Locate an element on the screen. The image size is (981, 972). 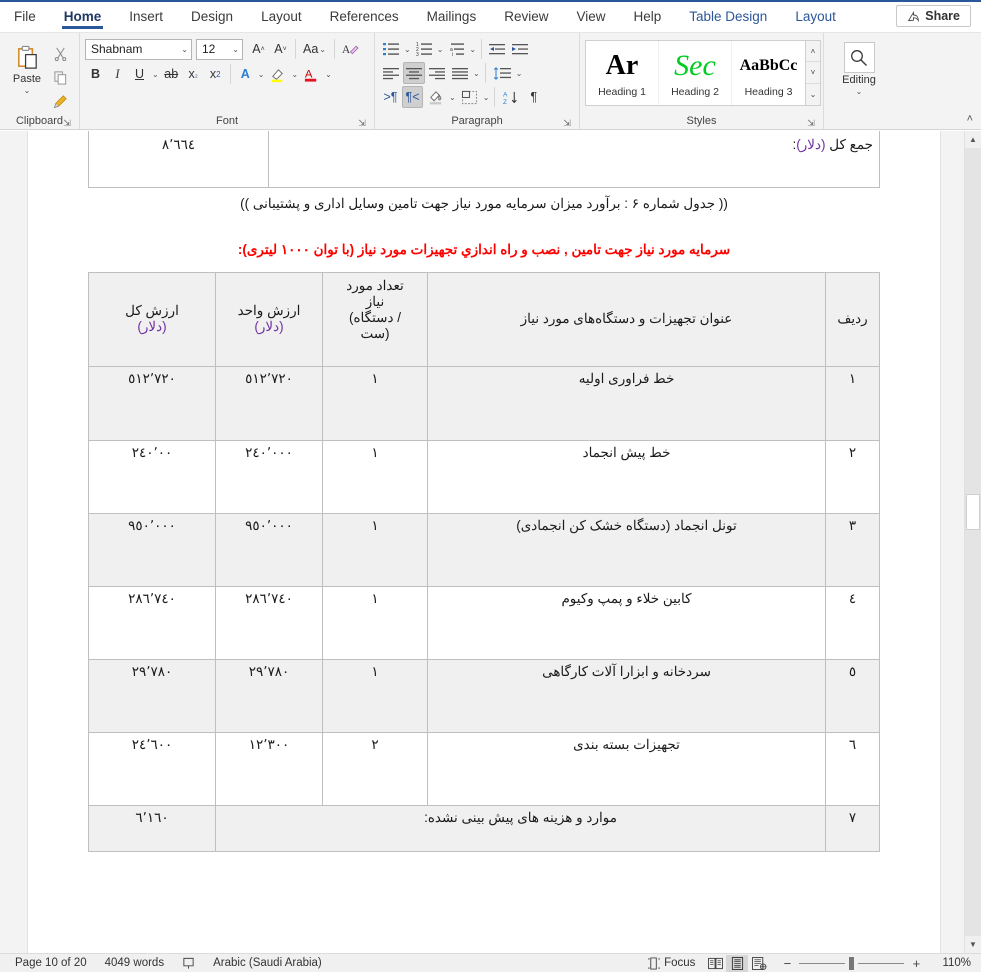
web-layout-button is located at coordinates (759, 963).